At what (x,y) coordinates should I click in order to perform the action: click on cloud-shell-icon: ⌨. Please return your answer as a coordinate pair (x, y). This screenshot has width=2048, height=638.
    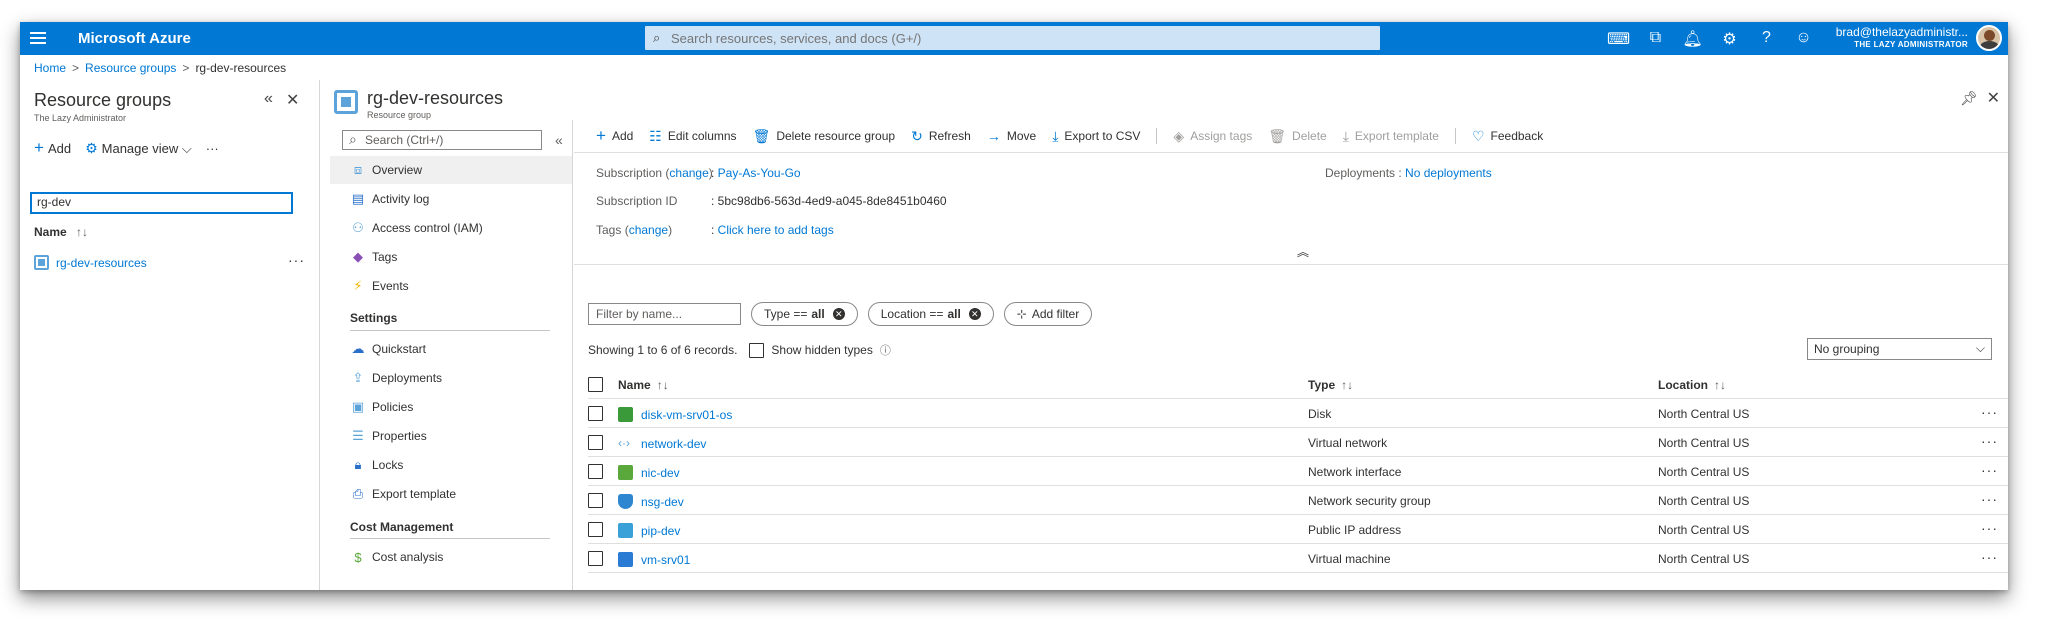
    Looking at the image, I should click on (1618, 39).